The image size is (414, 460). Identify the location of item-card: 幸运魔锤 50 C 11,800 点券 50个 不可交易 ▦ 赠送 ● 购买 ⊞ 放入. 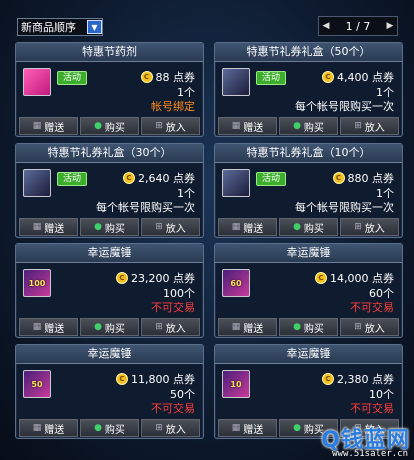
(109, 391).